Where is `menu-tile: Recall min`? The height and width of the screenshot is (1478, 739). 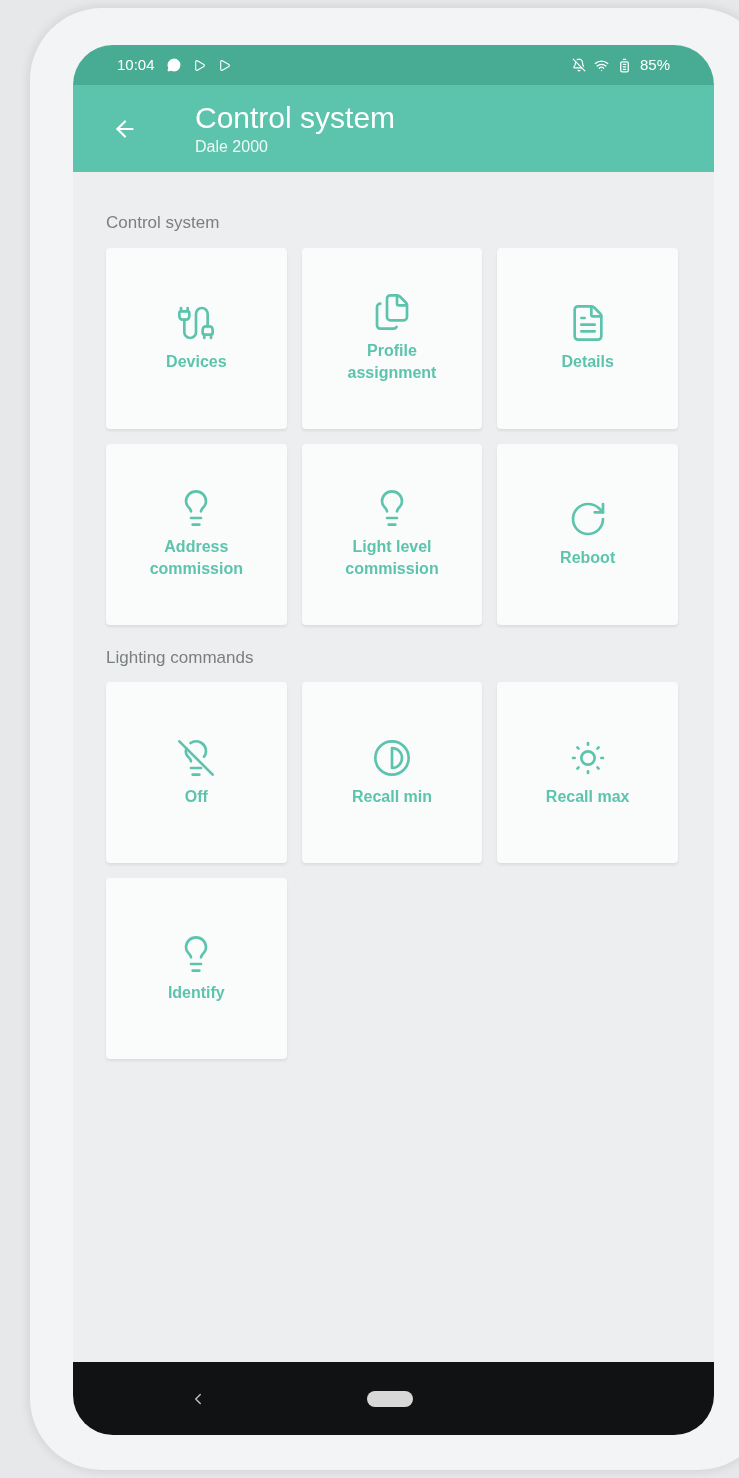 menu-tile: Recall min is located at coordinates (392, 772).